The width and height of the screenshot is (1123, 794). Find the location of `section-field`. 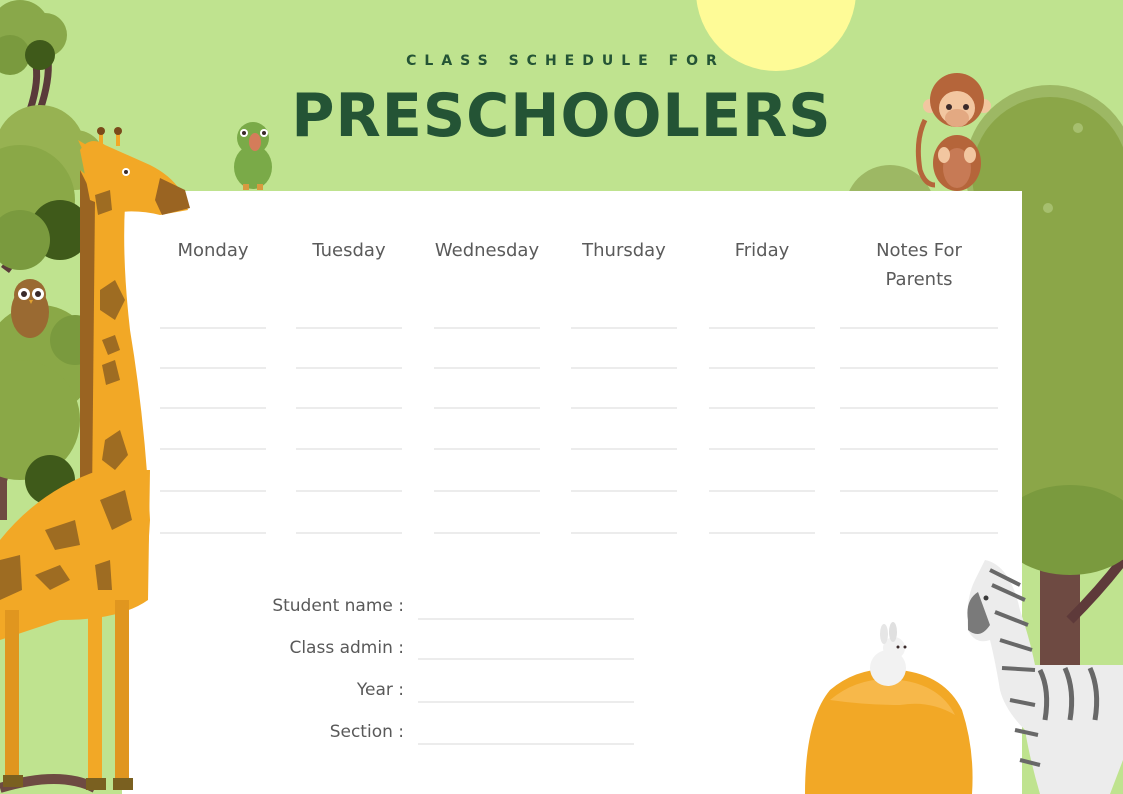

section-field is located at coordinates (526, 744).